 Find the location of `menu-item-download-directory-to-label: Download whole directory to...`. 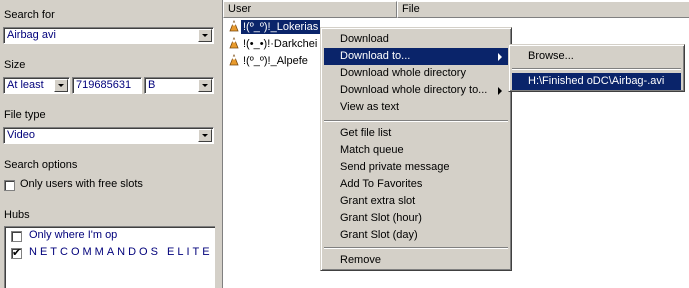

menu-item-download-directory-to-label: Download whole directory to... is located at coordinates (414, 90).